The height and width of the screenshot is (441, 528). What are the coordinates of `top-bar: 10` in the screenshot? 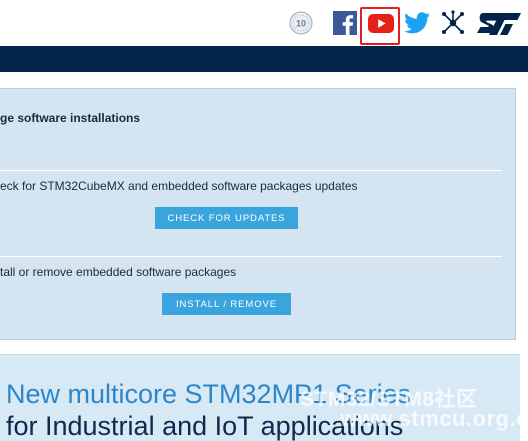 It's located at (264, 23).